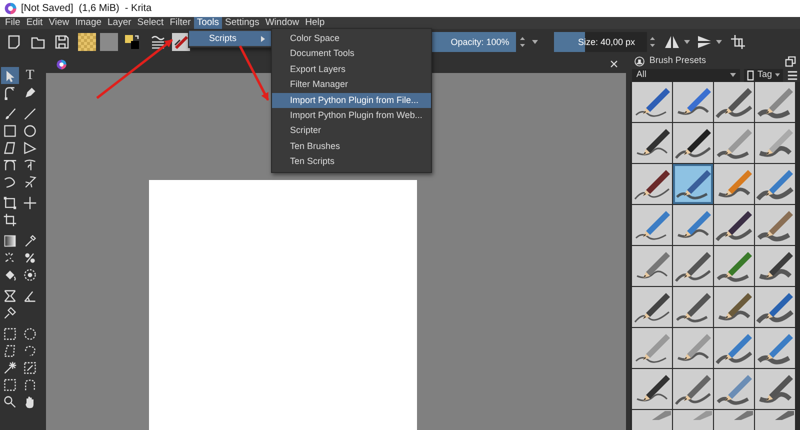 The height and width of the screenshot is (430, 800). What do you see at coordinates (614, 64) in the screenshot?
I see `close-button: ×` at bounding box center [614, 64].